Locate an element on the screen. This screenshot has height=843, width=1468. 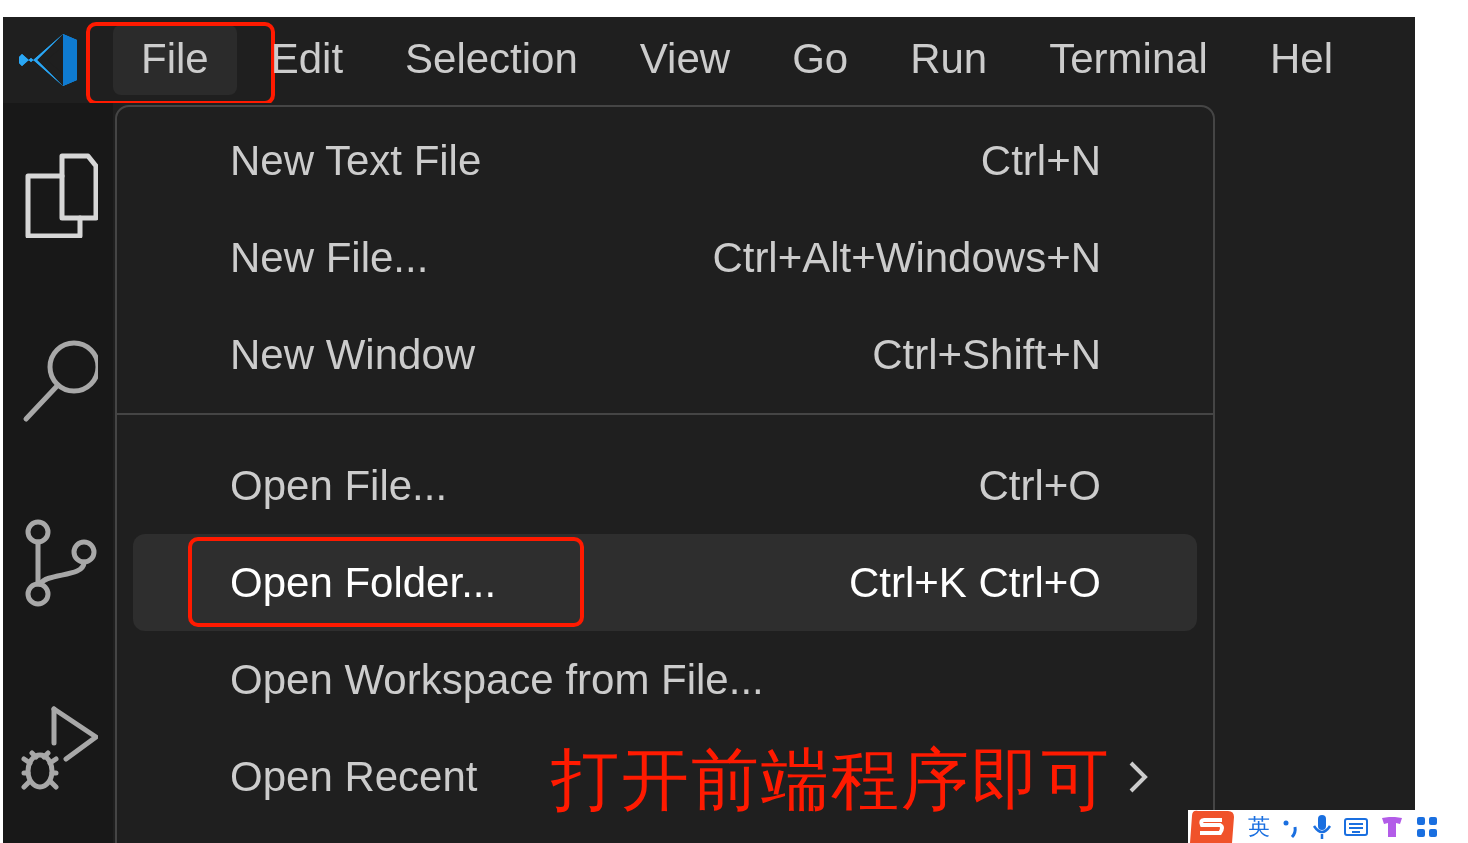
input-method-logo-icon is located at coordinates (1212, 826).